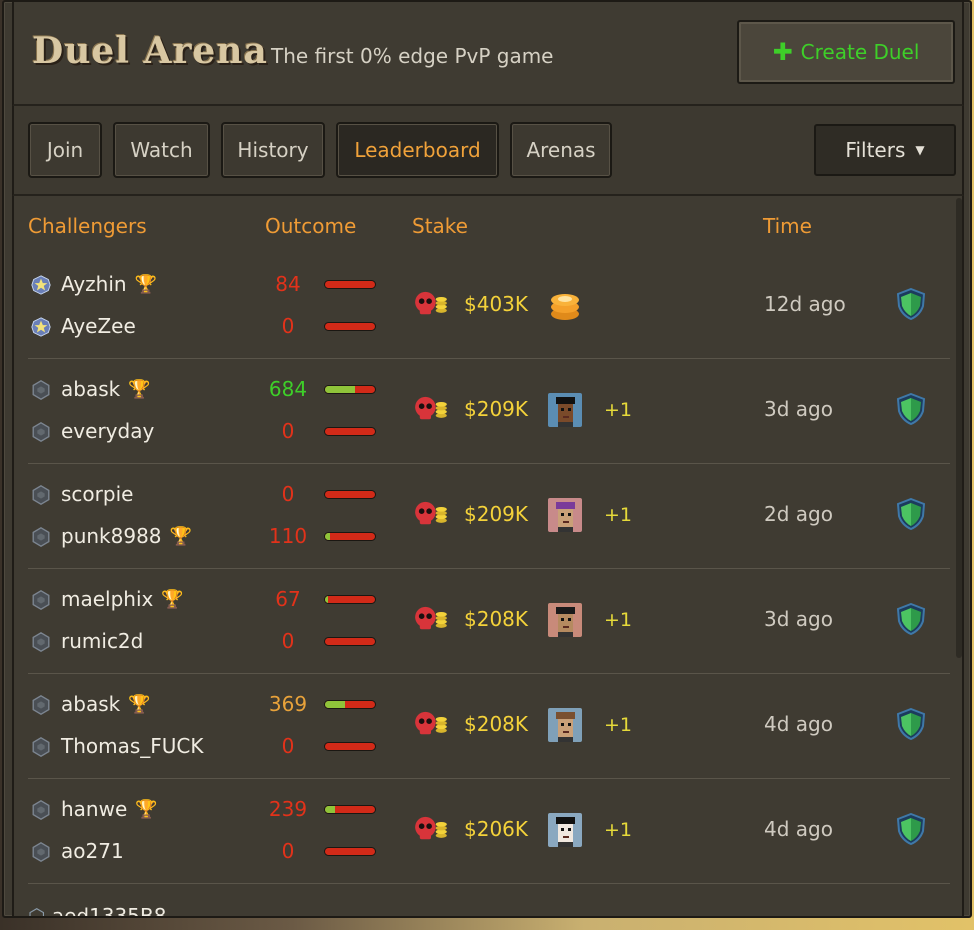 This screenshot has height=930, width=974. What do you see at coordinates (920, 150) in the screenshot?
I see `caret-down-icon: ▼` at bounding box center [920, 150].